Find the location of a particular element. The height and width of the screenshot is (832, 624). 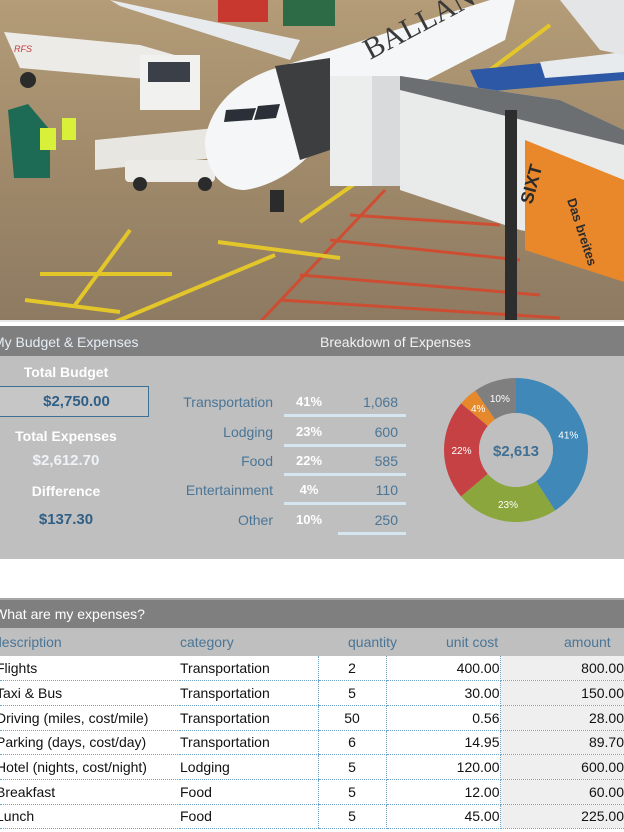

breakdown-row-transportation: Transportation 41% 1,068 is located at coordinates (290, 402).